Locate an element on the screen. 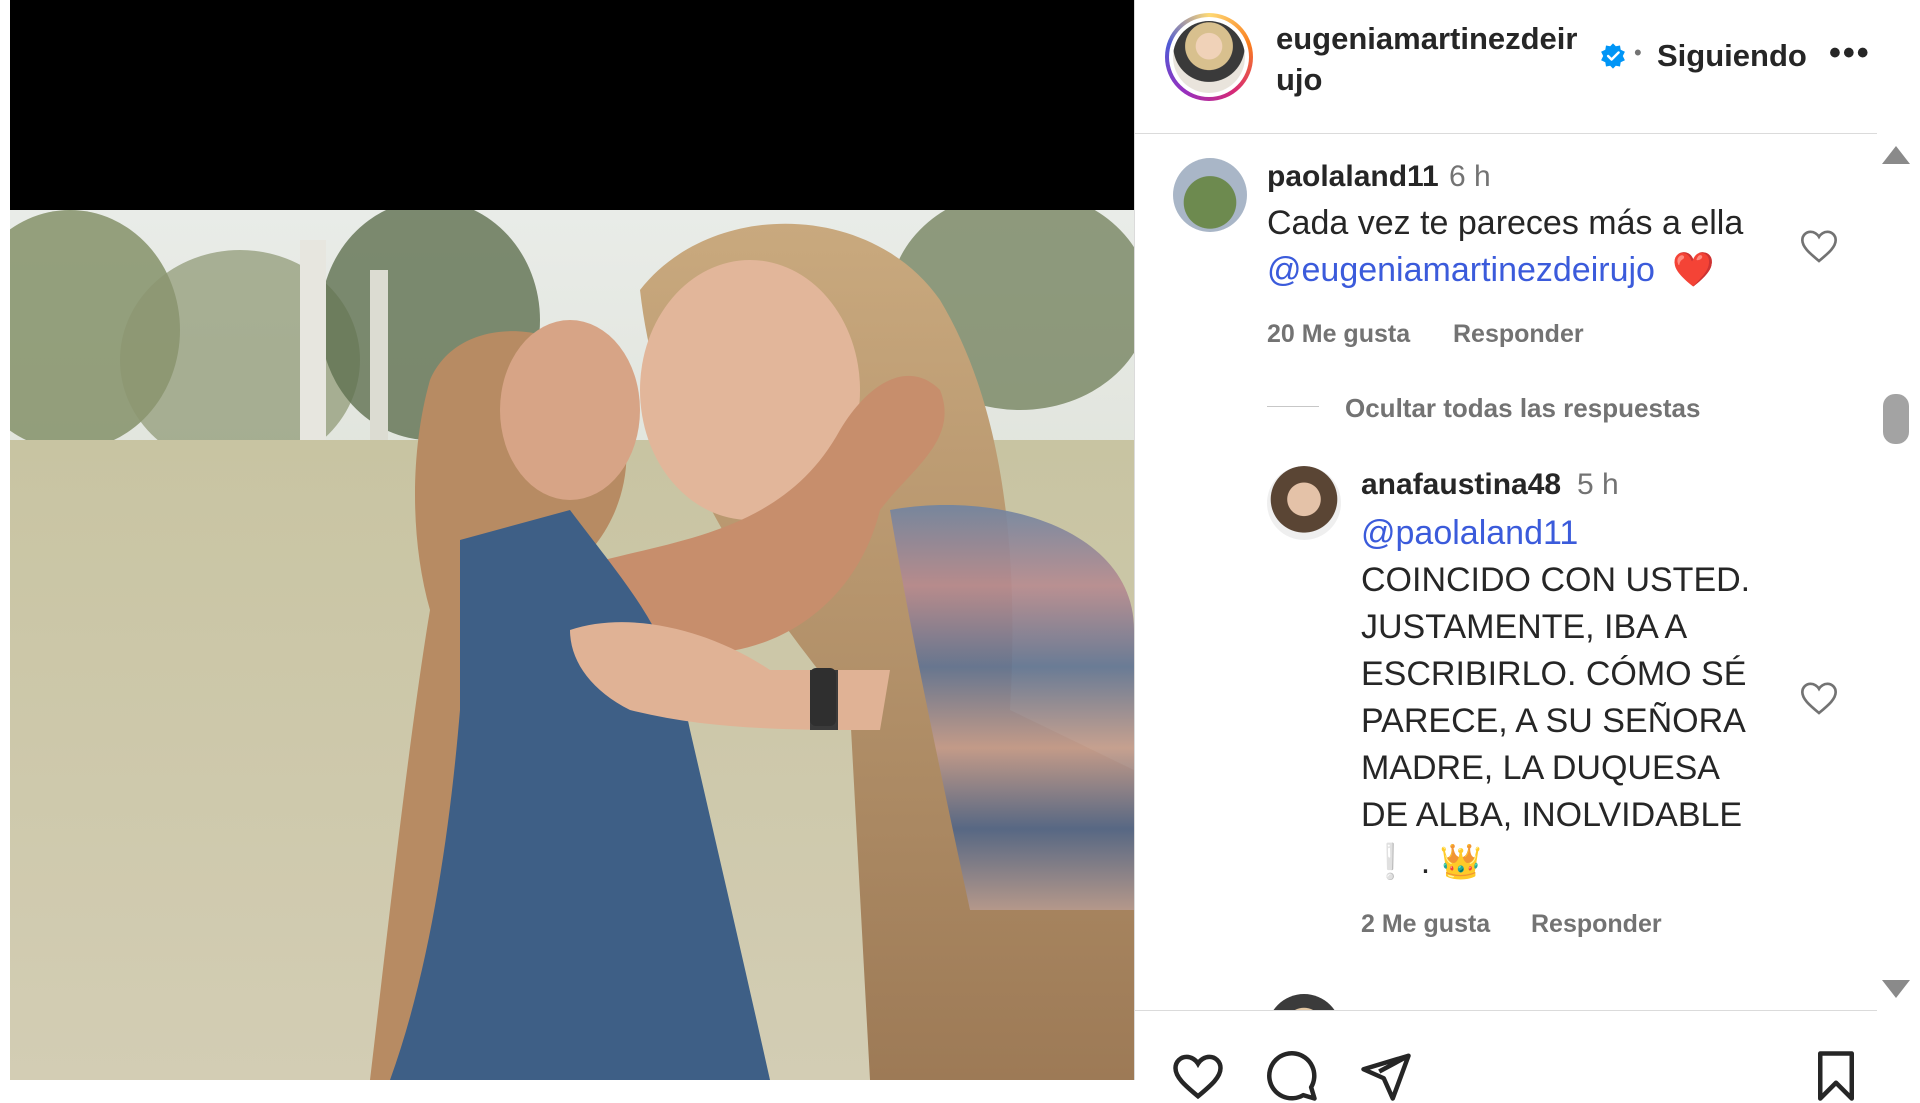  post-header: eugeniamartinezdeirujo • Siguiendo ••• is located at coordinates (1506, 67).